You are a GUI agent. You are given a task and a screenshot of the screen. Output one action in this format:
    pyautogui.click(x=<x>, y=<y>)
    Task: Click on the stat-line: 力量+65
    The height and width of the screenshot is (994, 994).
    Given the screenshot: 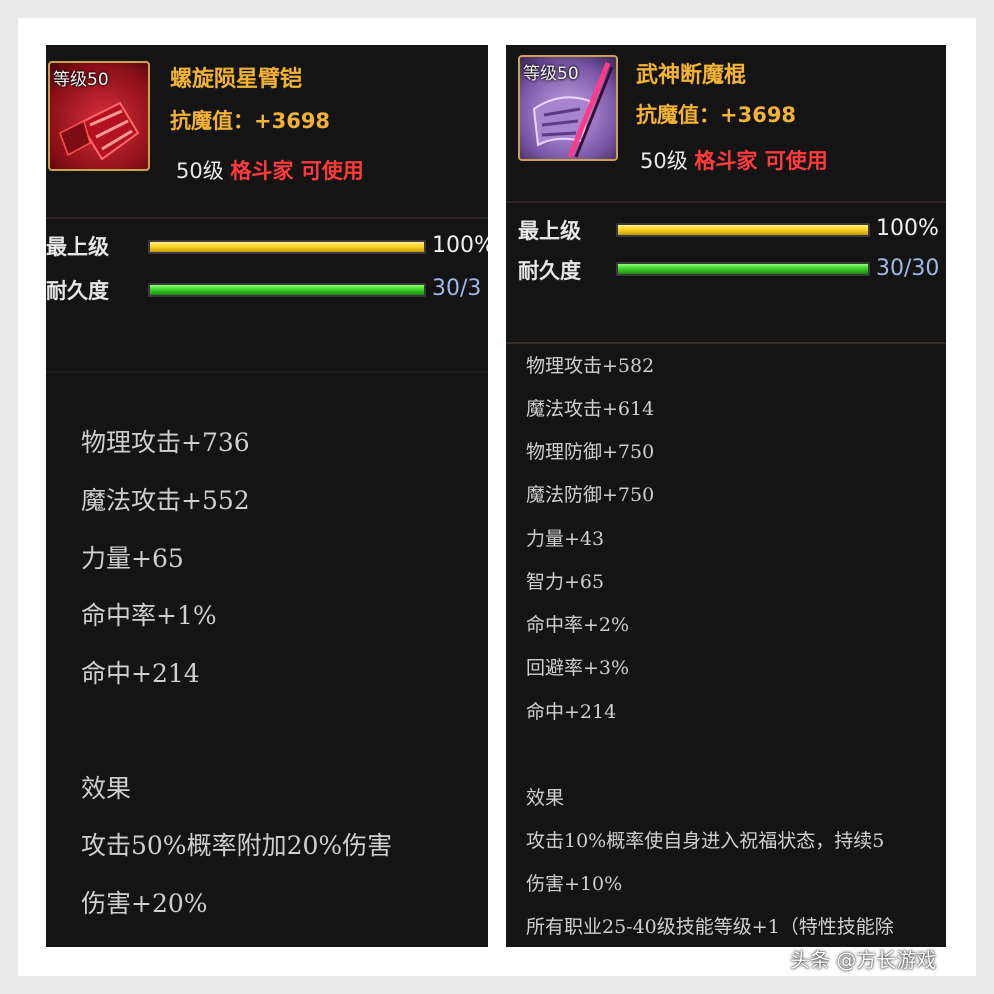 What is the action you would take?
    pyautogui.click(x=132, y=558)
    